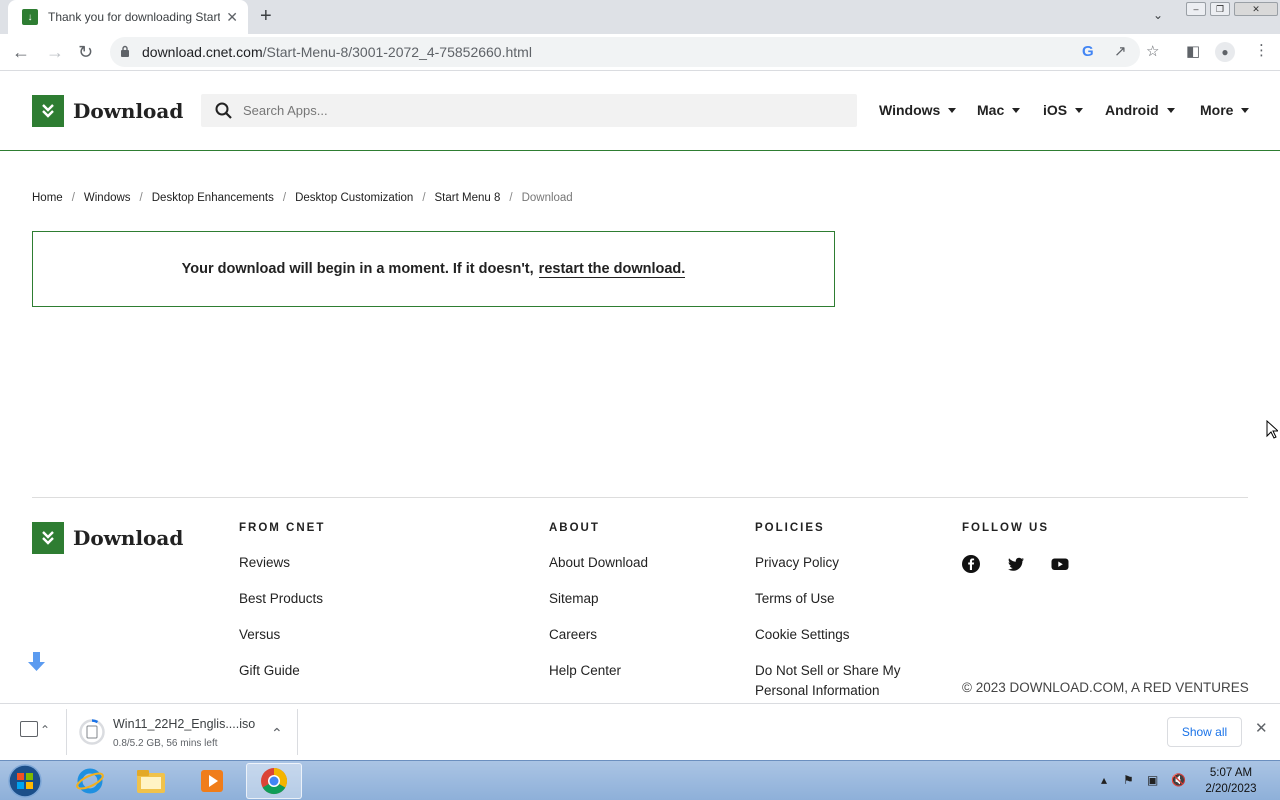 This screenshot has width=1280, height=800. What do you see at coordinates (1193, 52) in the screenshot?
I see `side-panel-icon: ◧` at bounding box center [1193, 52].